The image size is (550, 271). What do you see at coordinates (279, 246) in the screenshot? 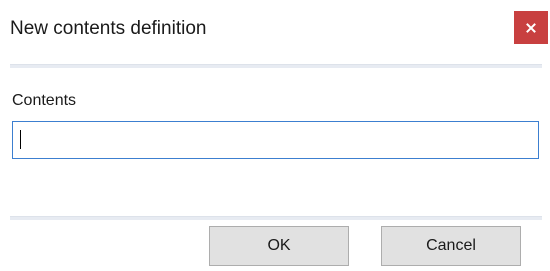
I see `ok-button: OK` at bounding box center [279, 246].